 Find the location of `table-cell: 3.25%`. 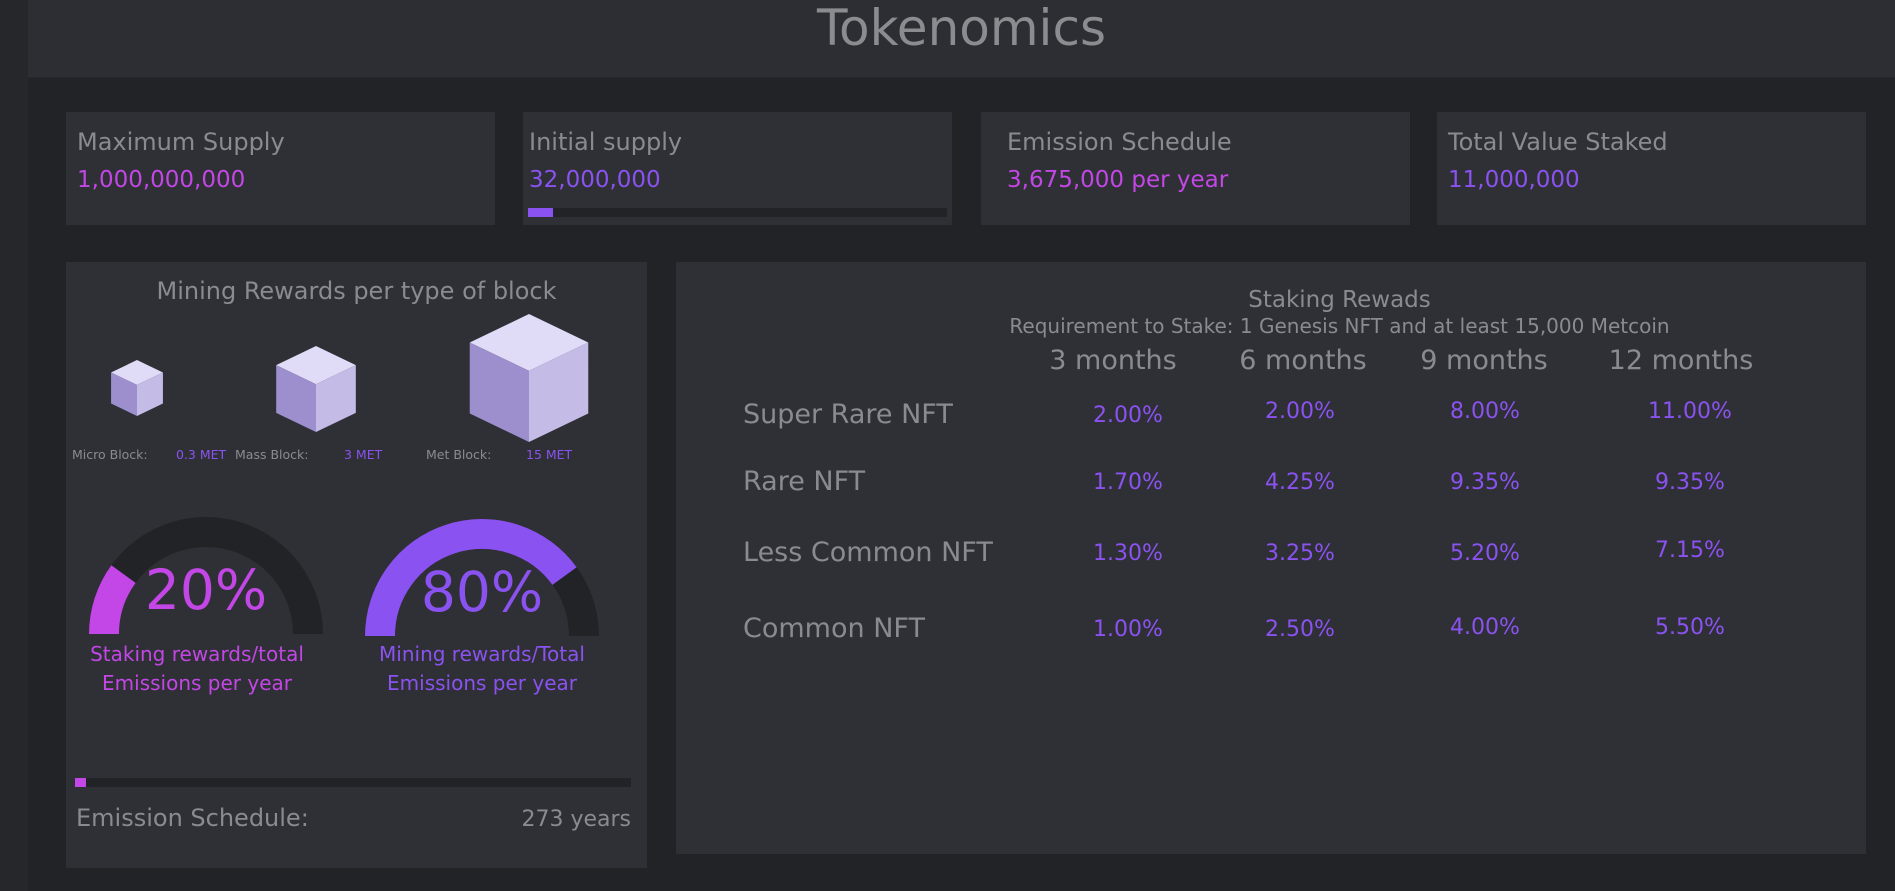

table-cell: 3.25% is located at coordinates (1300, 553).